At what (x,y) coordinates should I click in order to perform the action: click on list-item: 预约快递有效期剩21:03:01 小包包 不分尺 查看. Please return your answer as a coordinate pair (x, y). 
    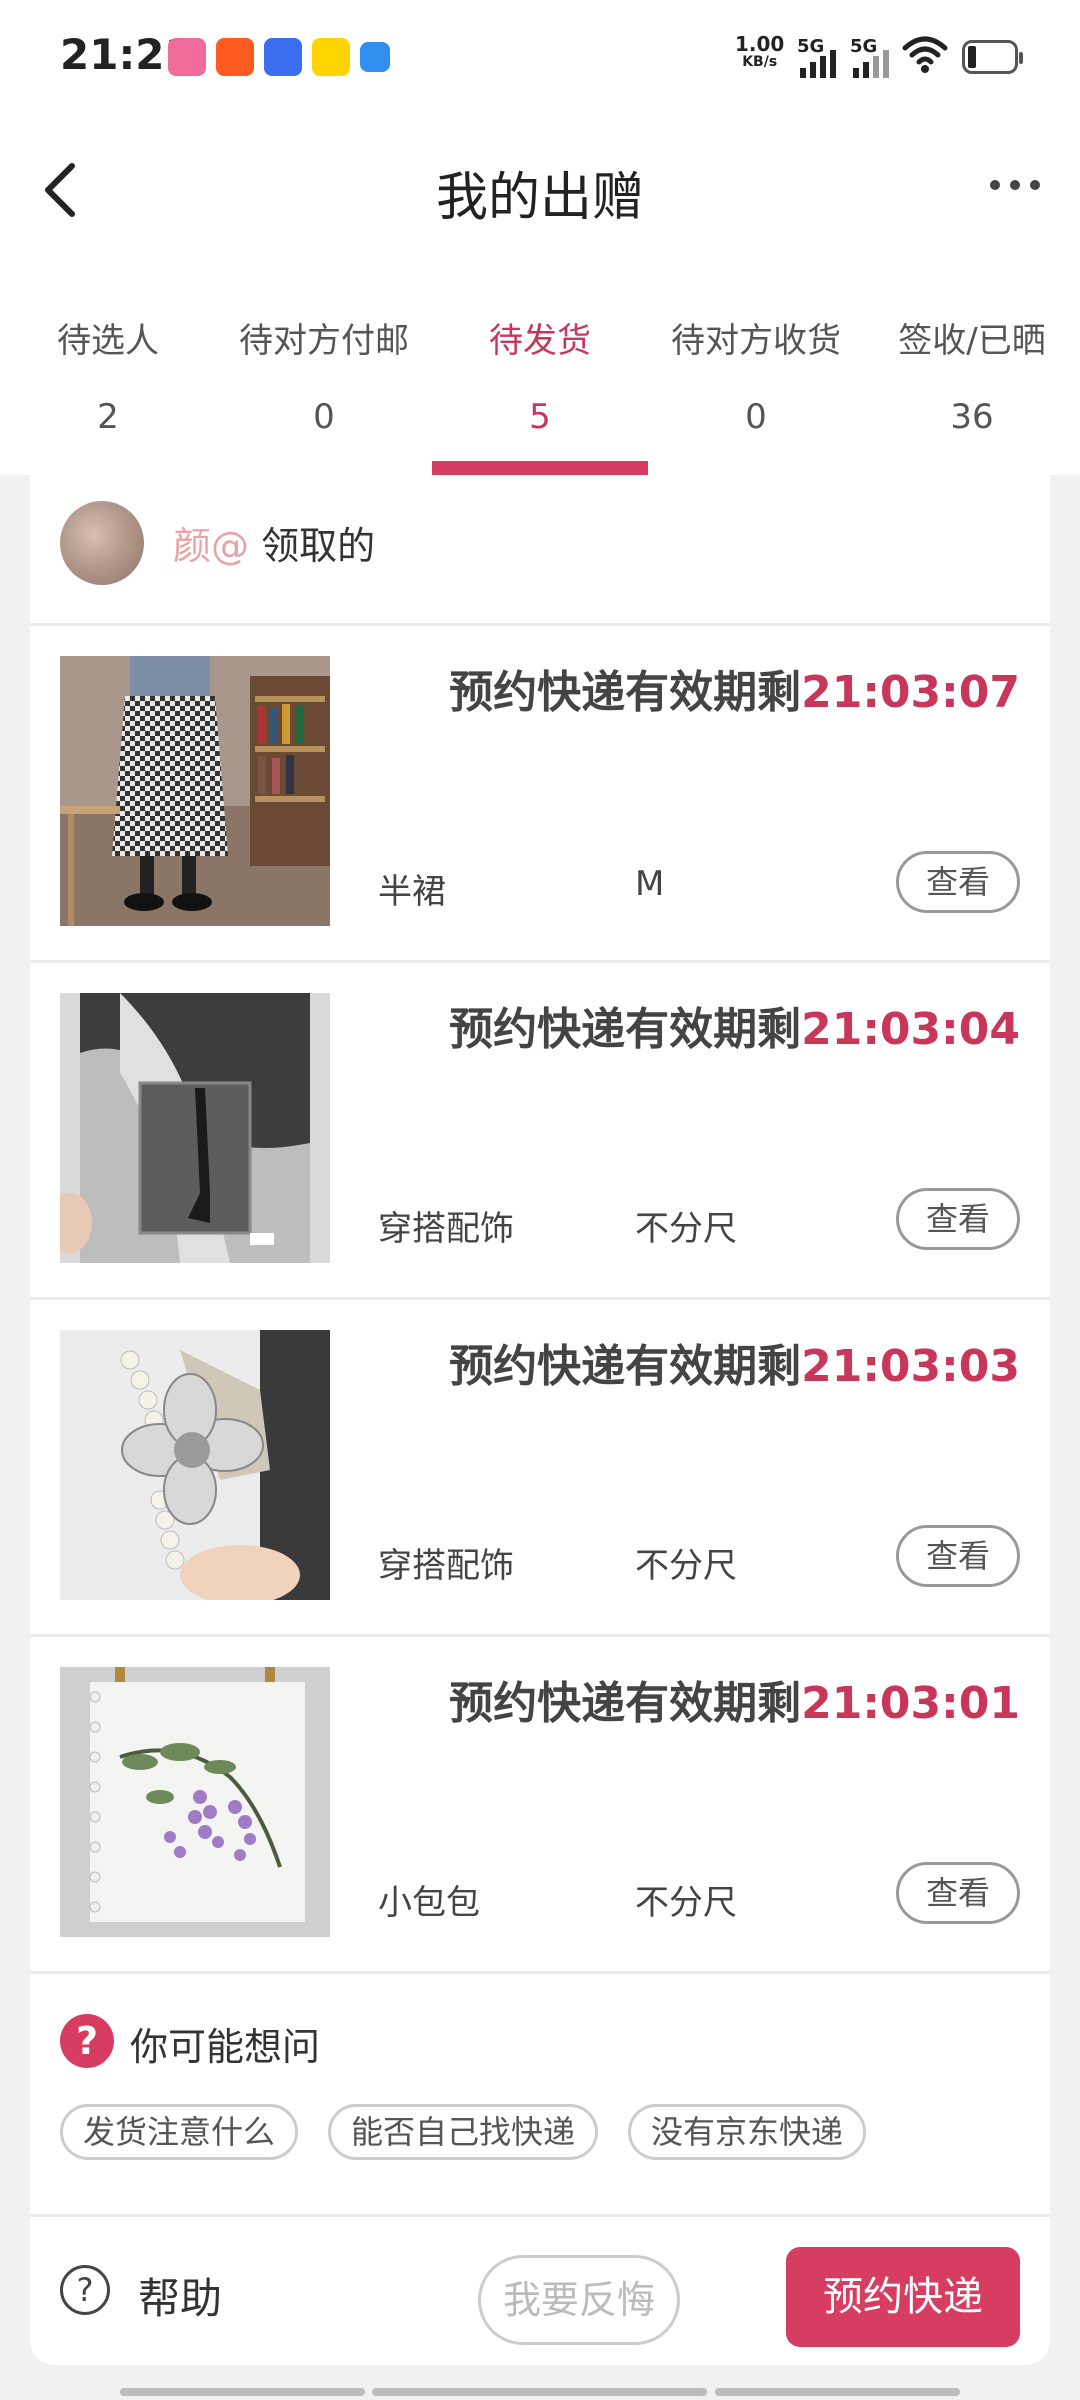
    Looking at the image, I should click on (540, 1805).